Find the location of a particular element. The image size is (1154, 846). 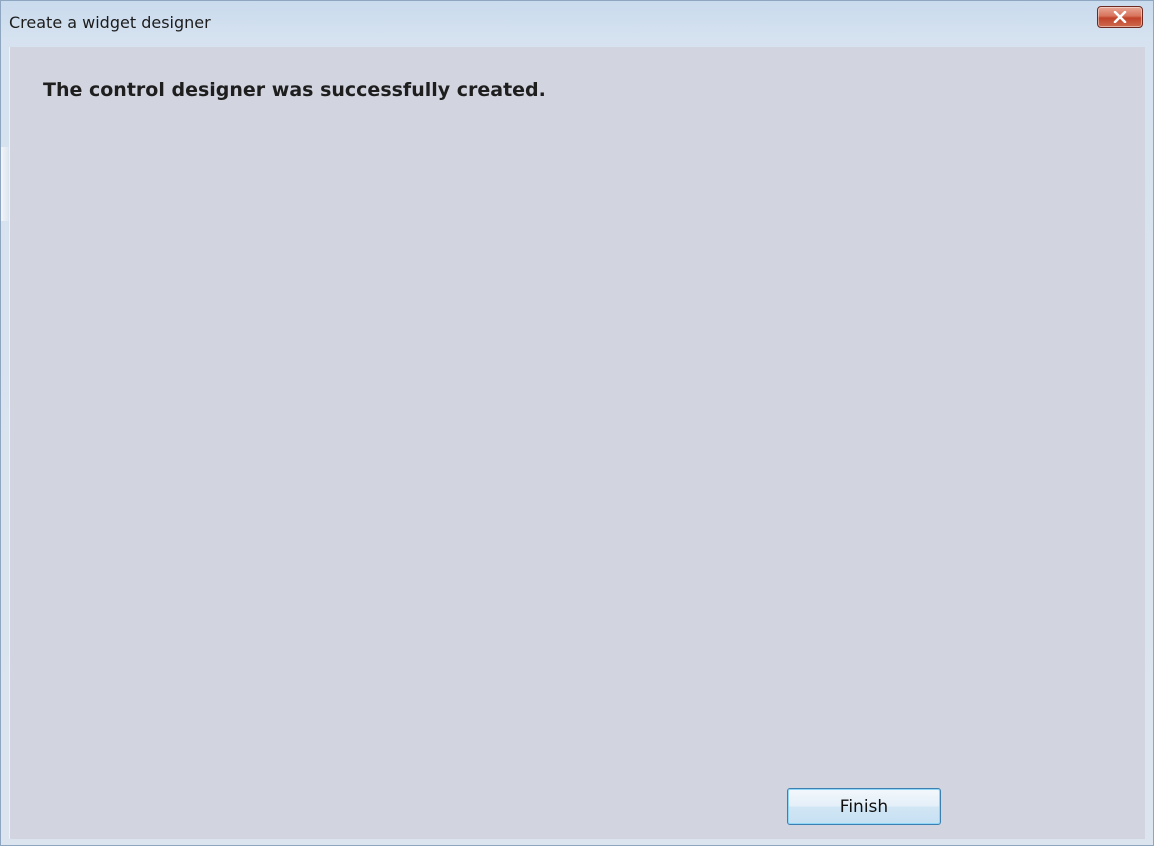

title-bar: Create a widget designer is located at coordinates (577, 22).